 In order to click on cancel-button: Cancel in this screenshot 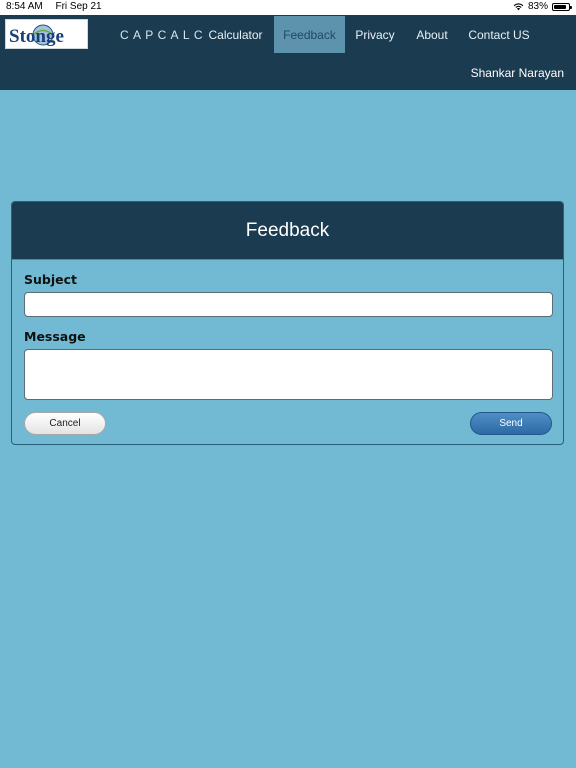, I will do `click(65, 423)`.